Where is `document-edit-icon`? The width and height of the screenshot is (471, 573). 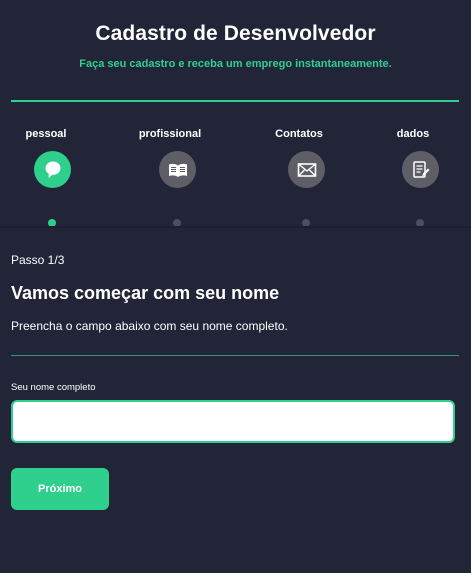
document-edit-icon is located at coordinates (421, 170).